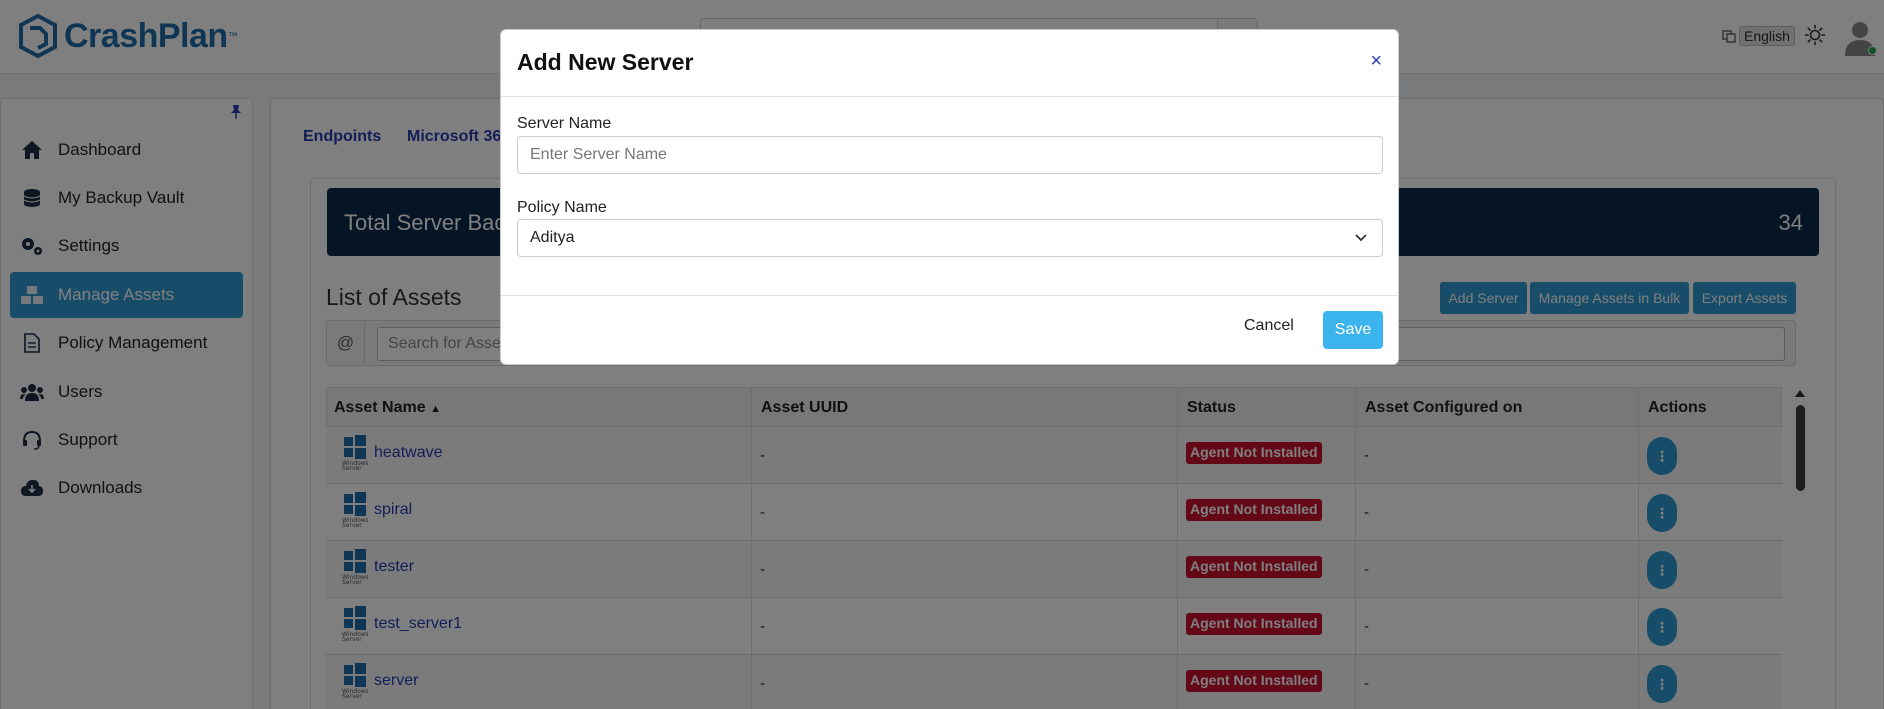 Image resolution: width=1884 pixels, height=709 pixels. I want to click on cancel-button: Cancel, so click(1269, 326).